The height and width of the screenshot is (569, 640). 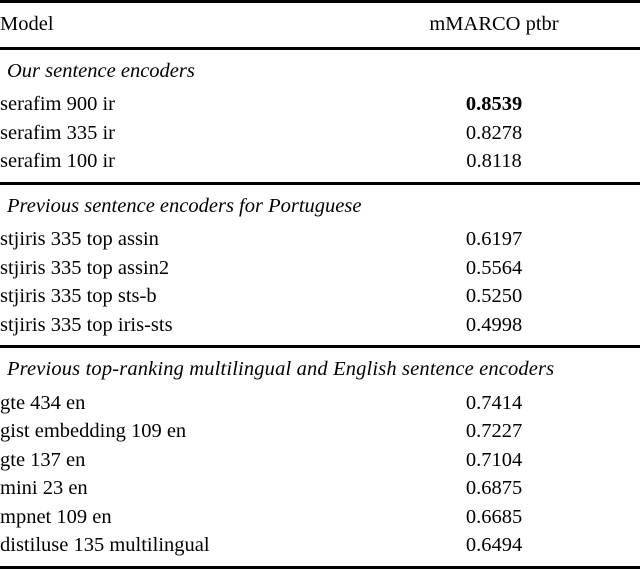 What do you see at coordinates (44, 488) in the screenshot?
I see `row-model-label: mini 23 en` at bounding box center [44, 488].